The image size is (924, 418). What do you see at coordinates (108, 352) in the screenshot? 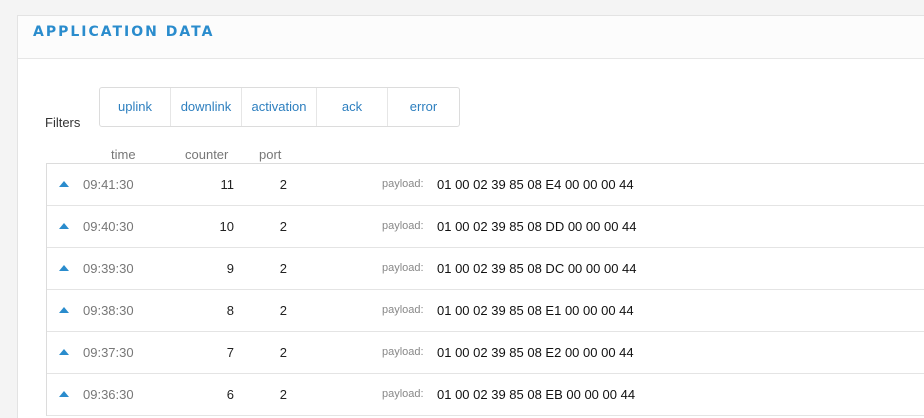
I see `row-time: 09:37:30` at bounding box center [108, 352].